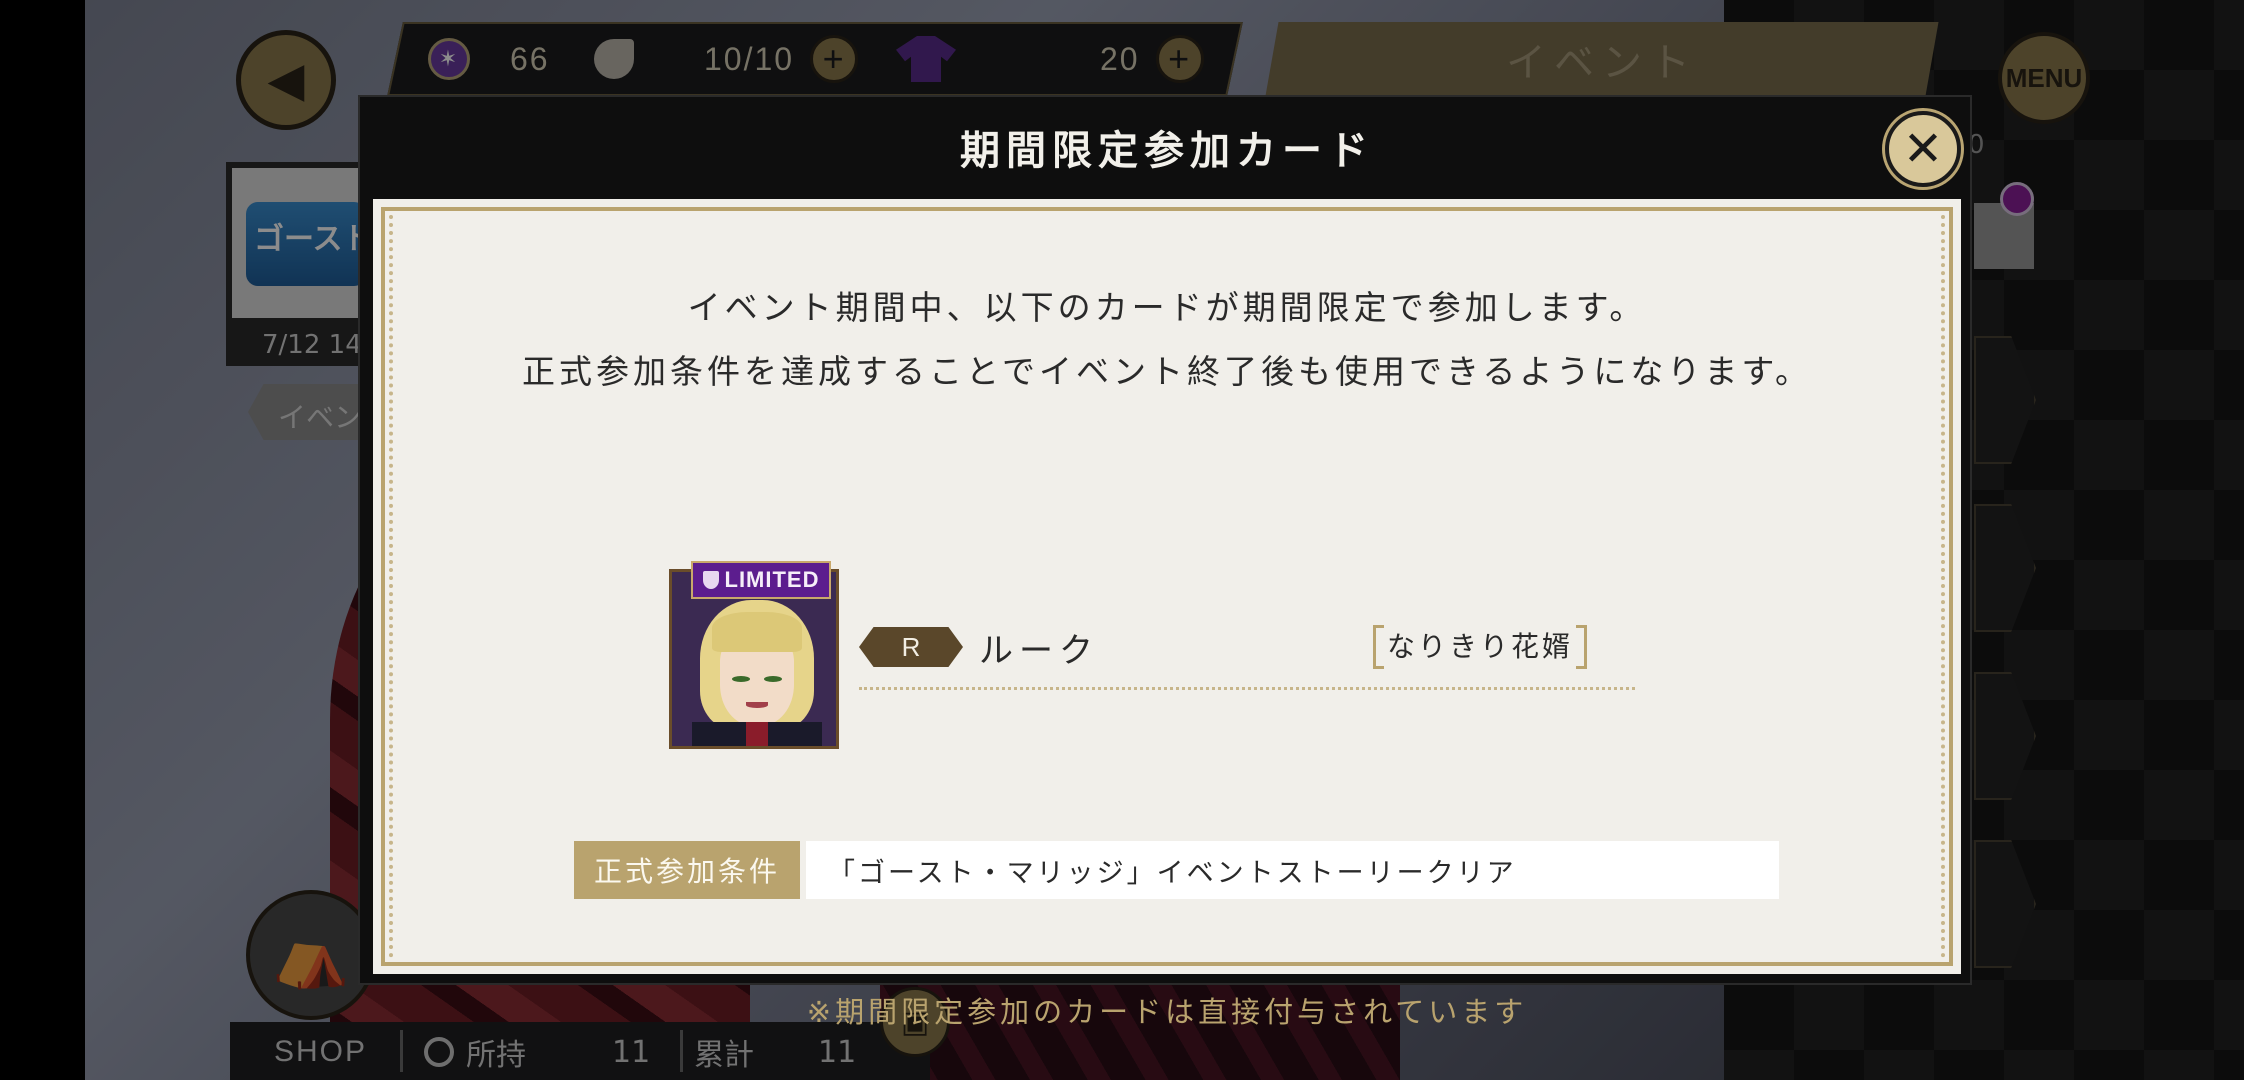 This screenshot has height=1080, width=2244. I want to click on portrait-tie, so click(757, 734).